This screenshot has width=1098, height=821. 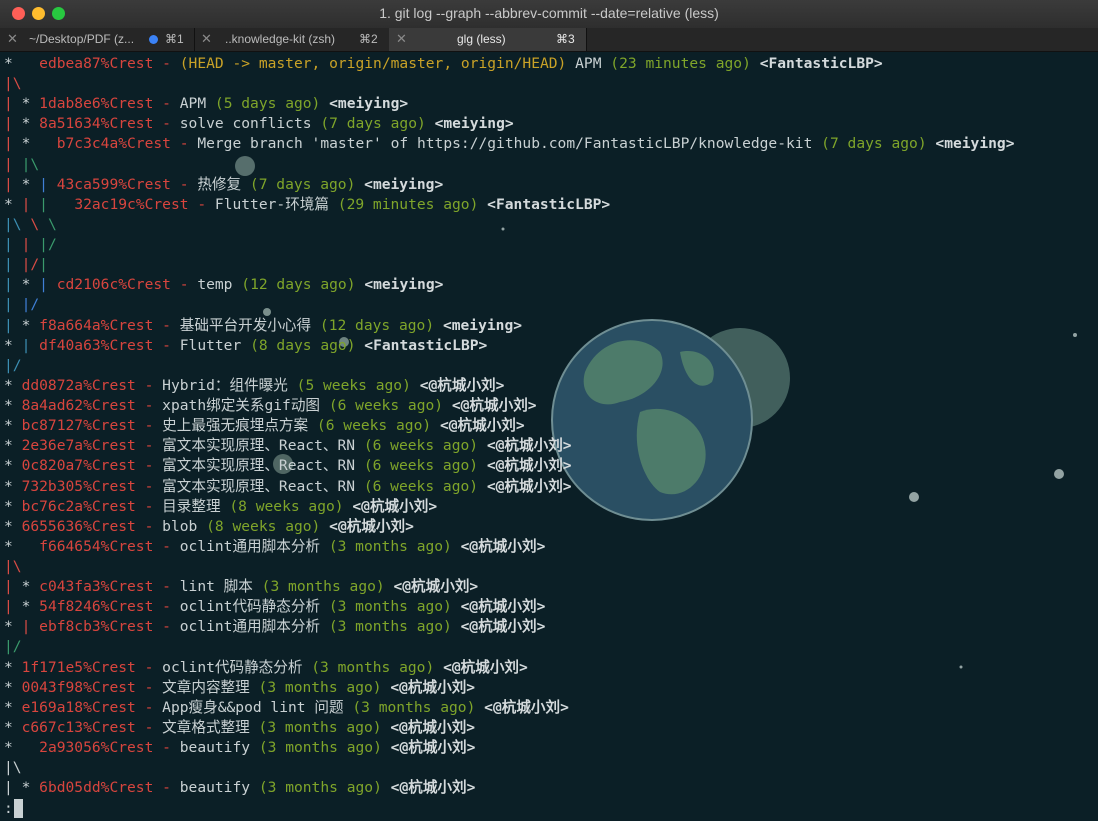 I want to click on tab-glg: ✕ glg (less) ⌘3, so click(x=488, y=39).